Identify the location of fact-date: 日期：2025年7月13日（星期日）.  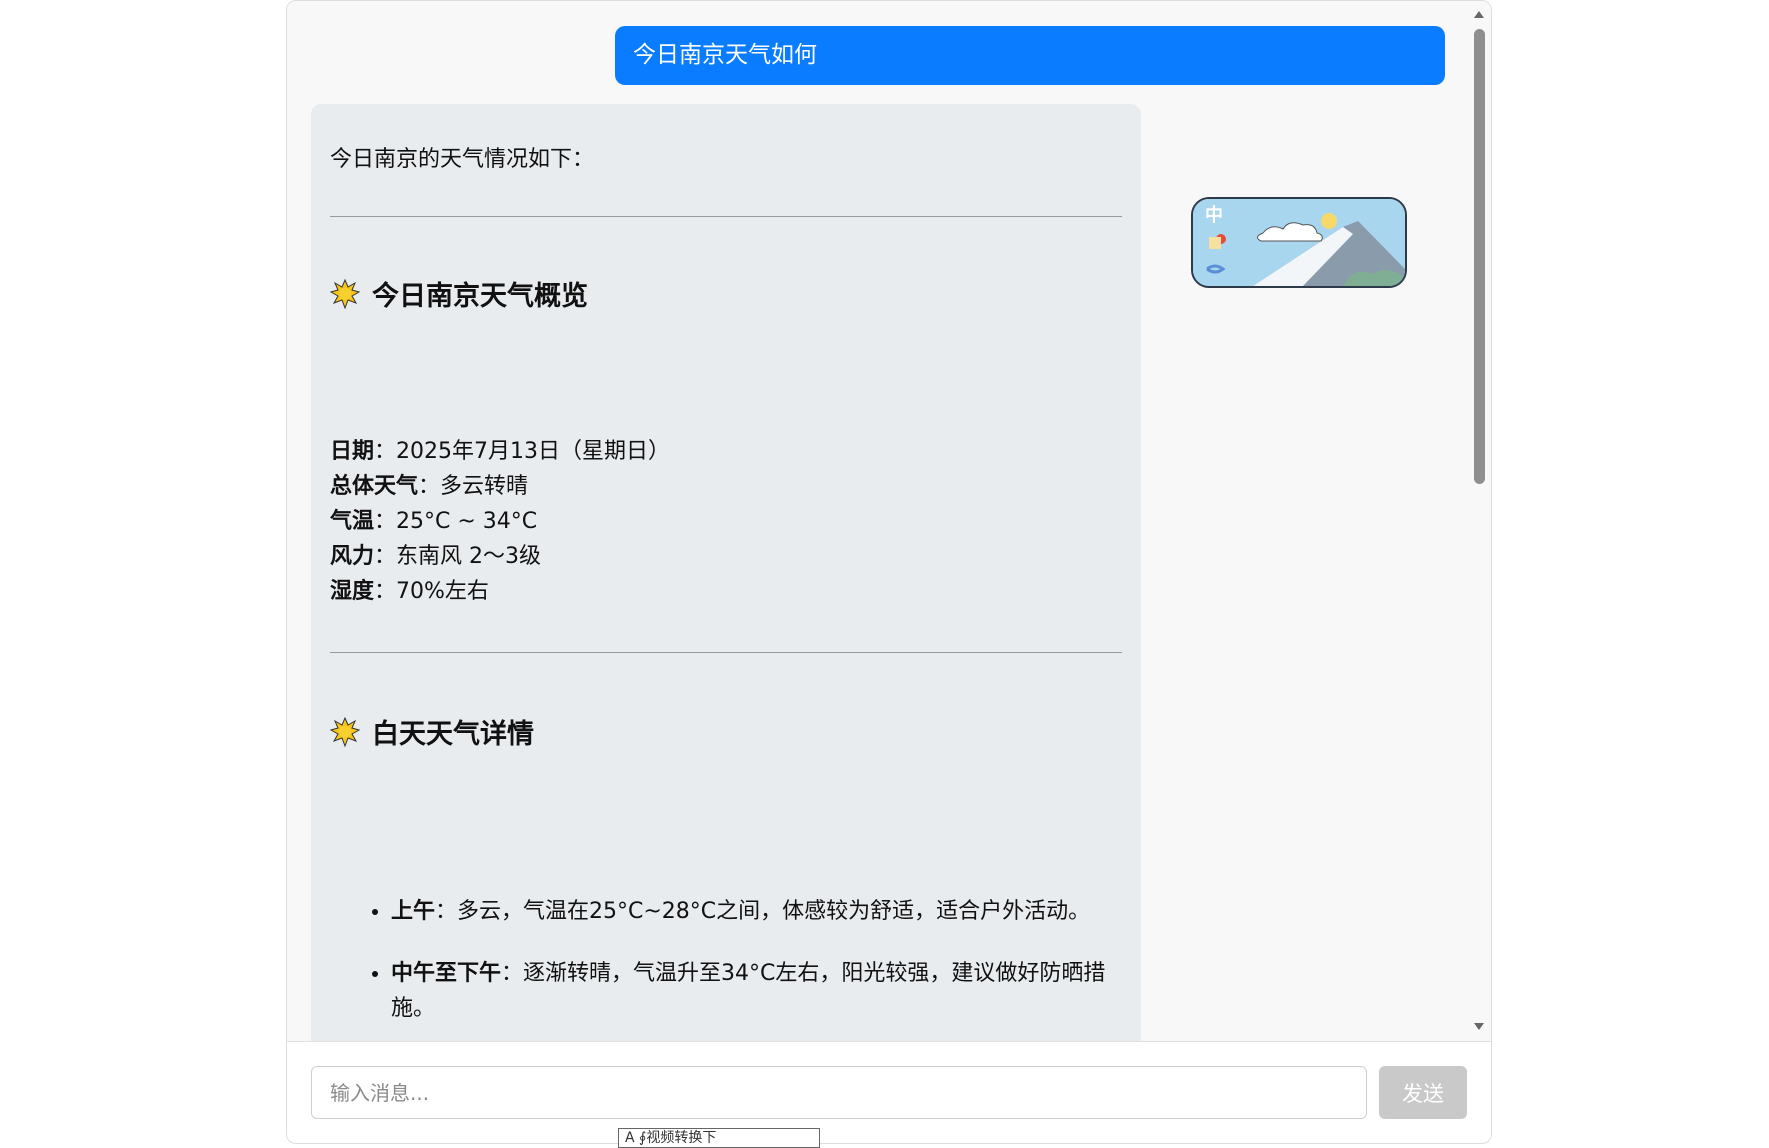
(500, 451).